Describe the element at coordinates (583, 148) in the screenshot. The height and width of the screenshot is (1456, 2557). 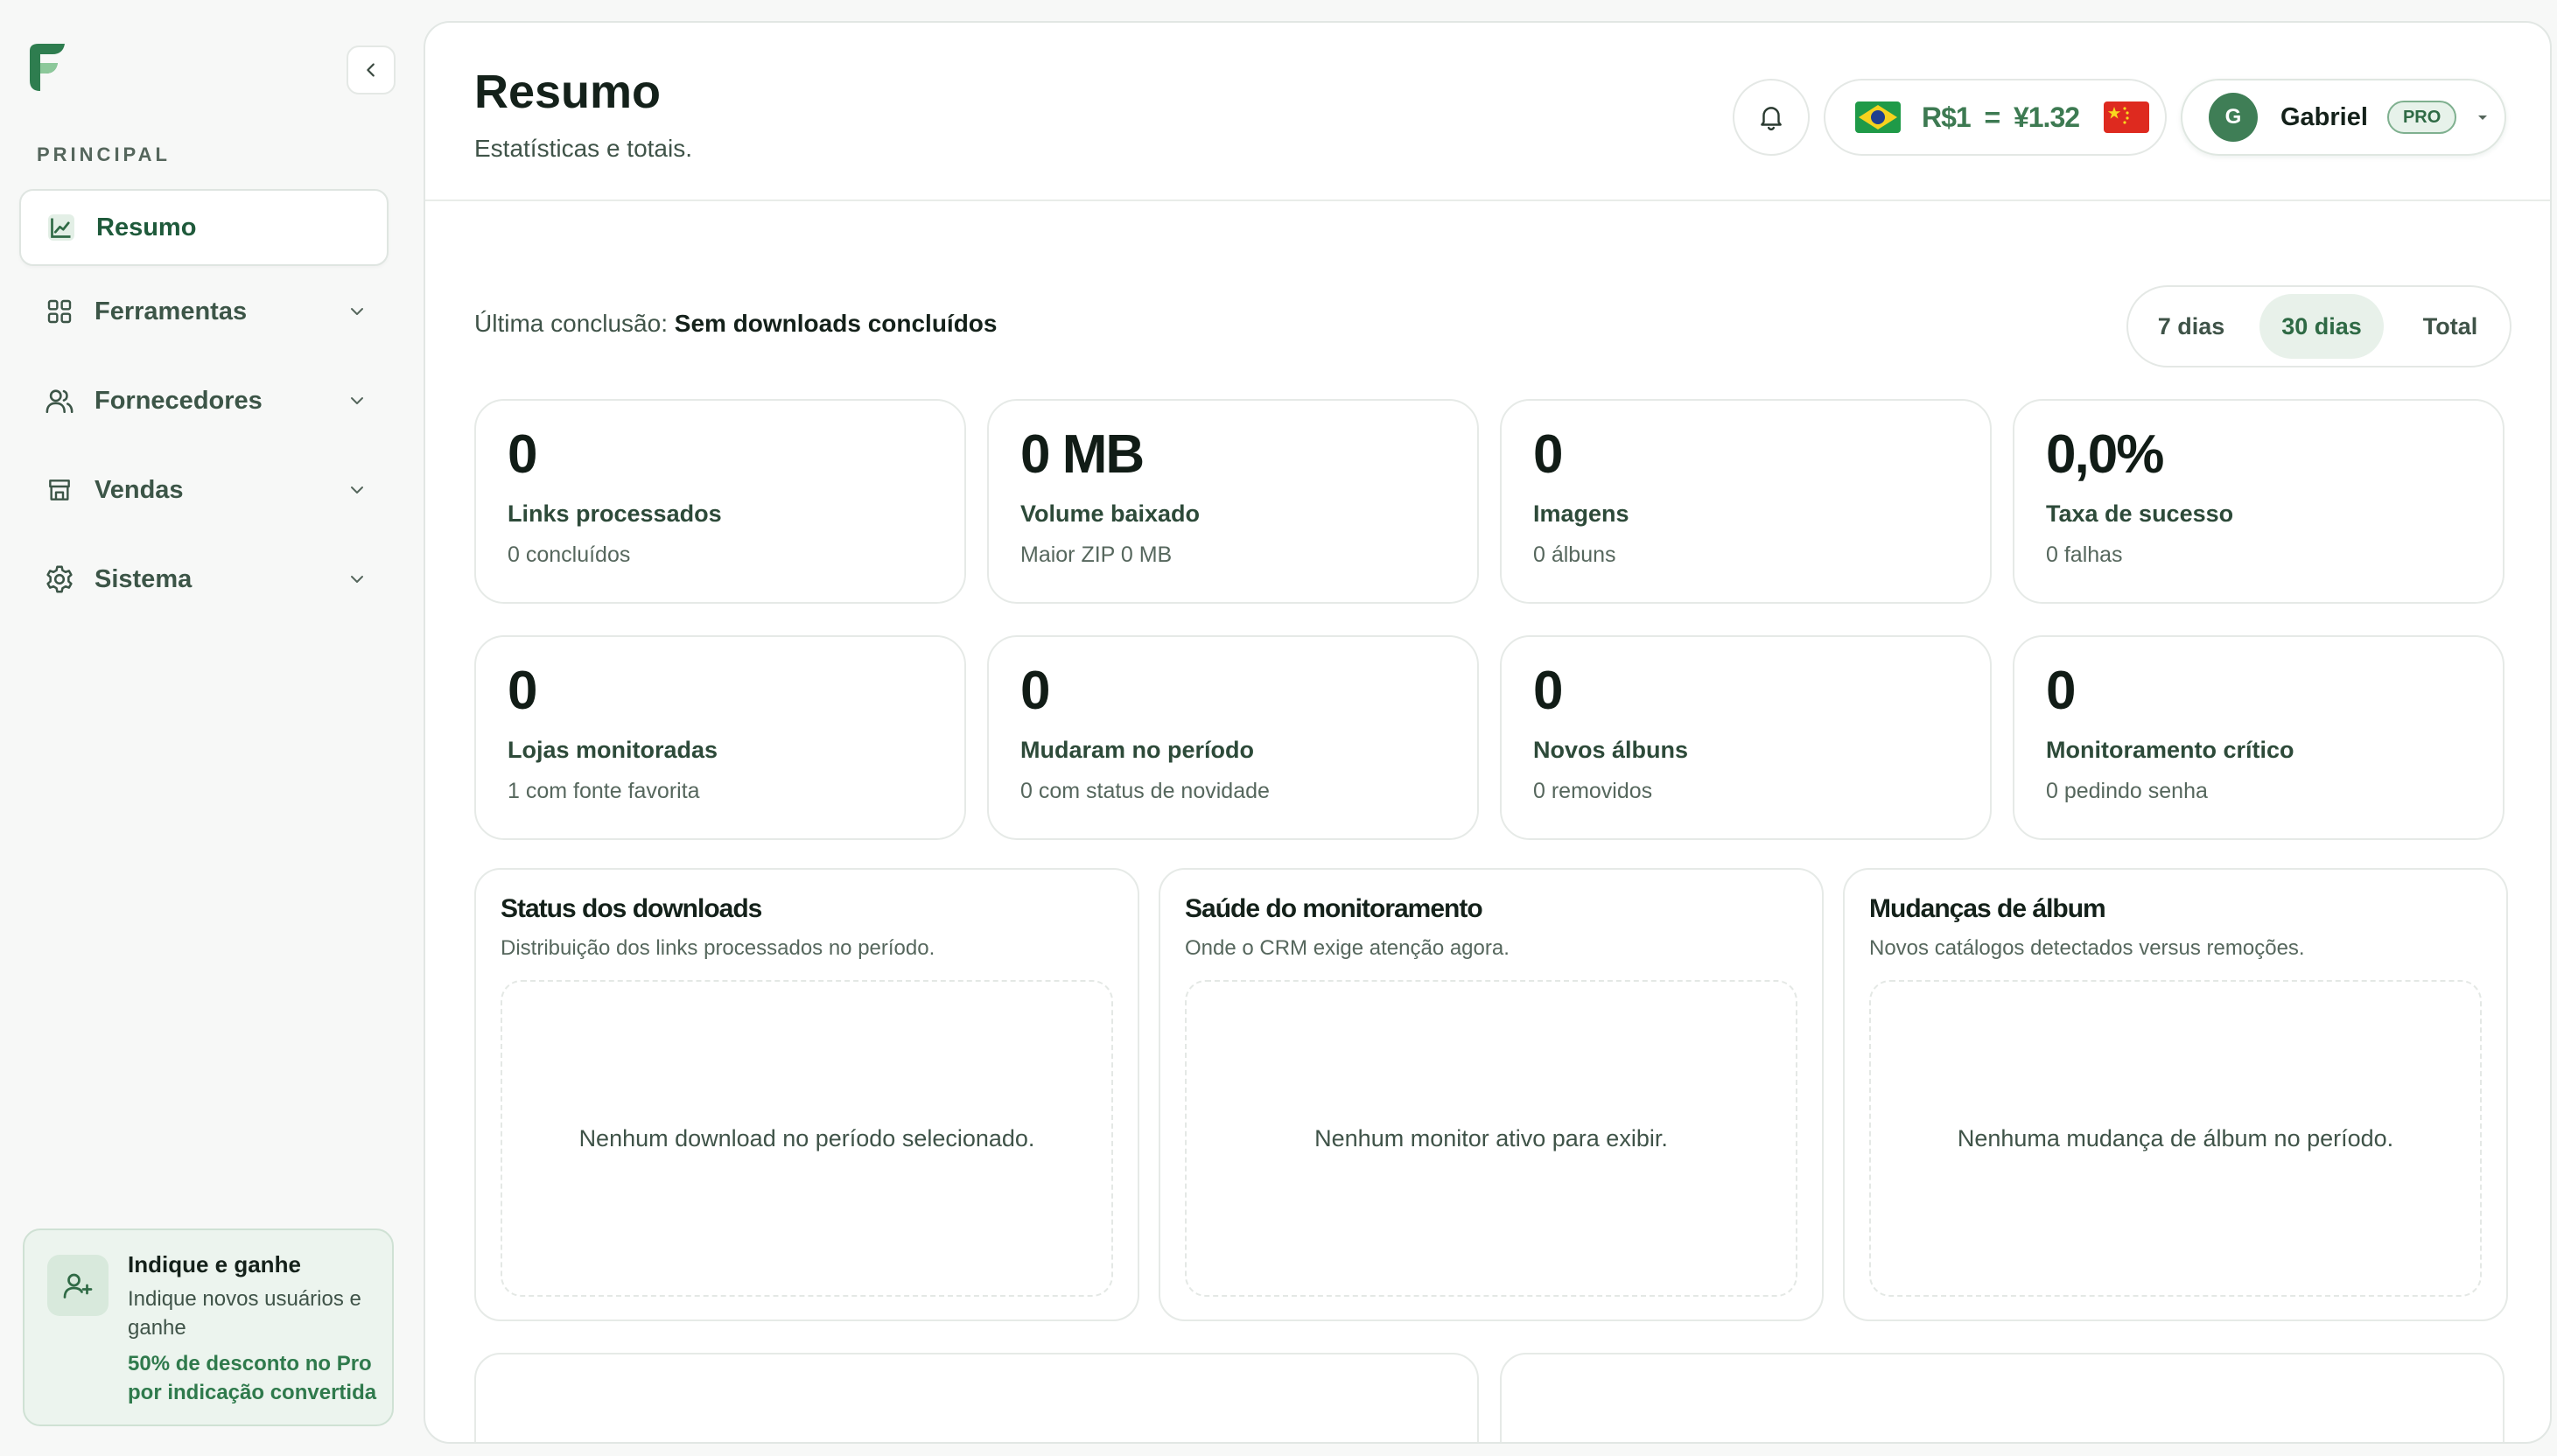
I see `page-subtitle: Estatísticas e totais.` at that location.